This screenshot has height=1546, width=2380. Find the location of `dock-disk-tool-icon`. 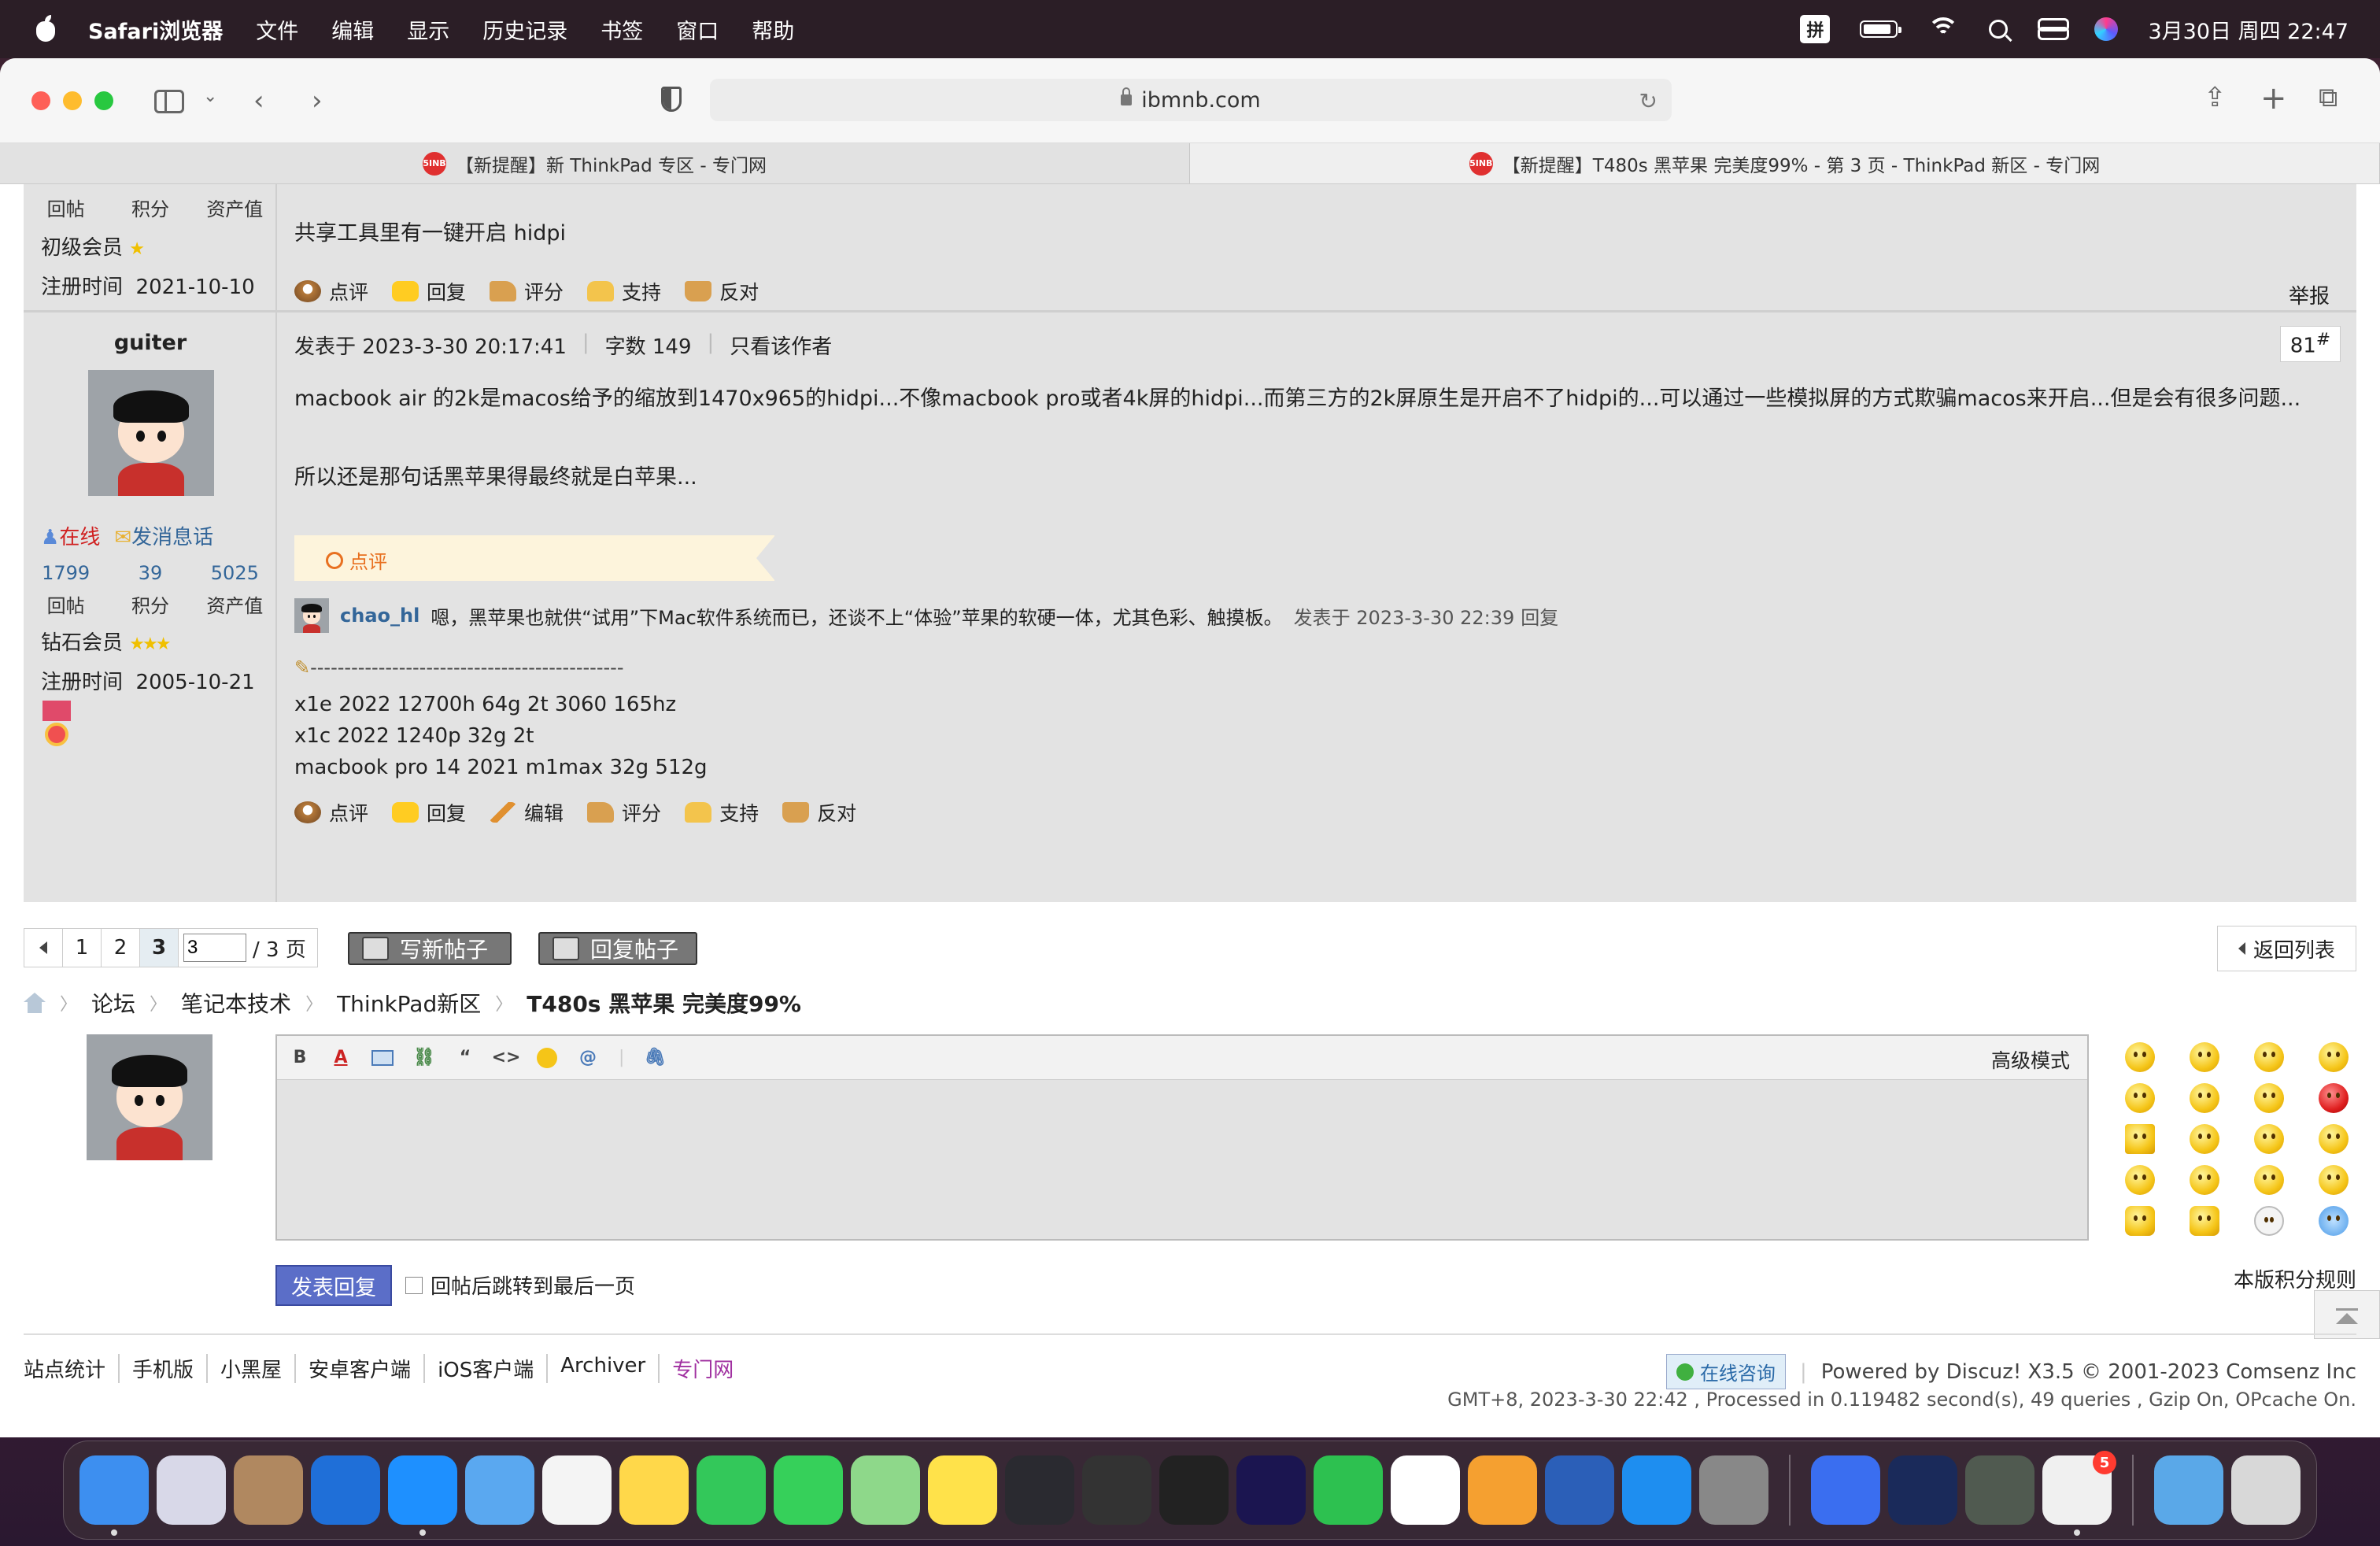

dock-disk-tool-icon is located at coordinates (1999, 1490).